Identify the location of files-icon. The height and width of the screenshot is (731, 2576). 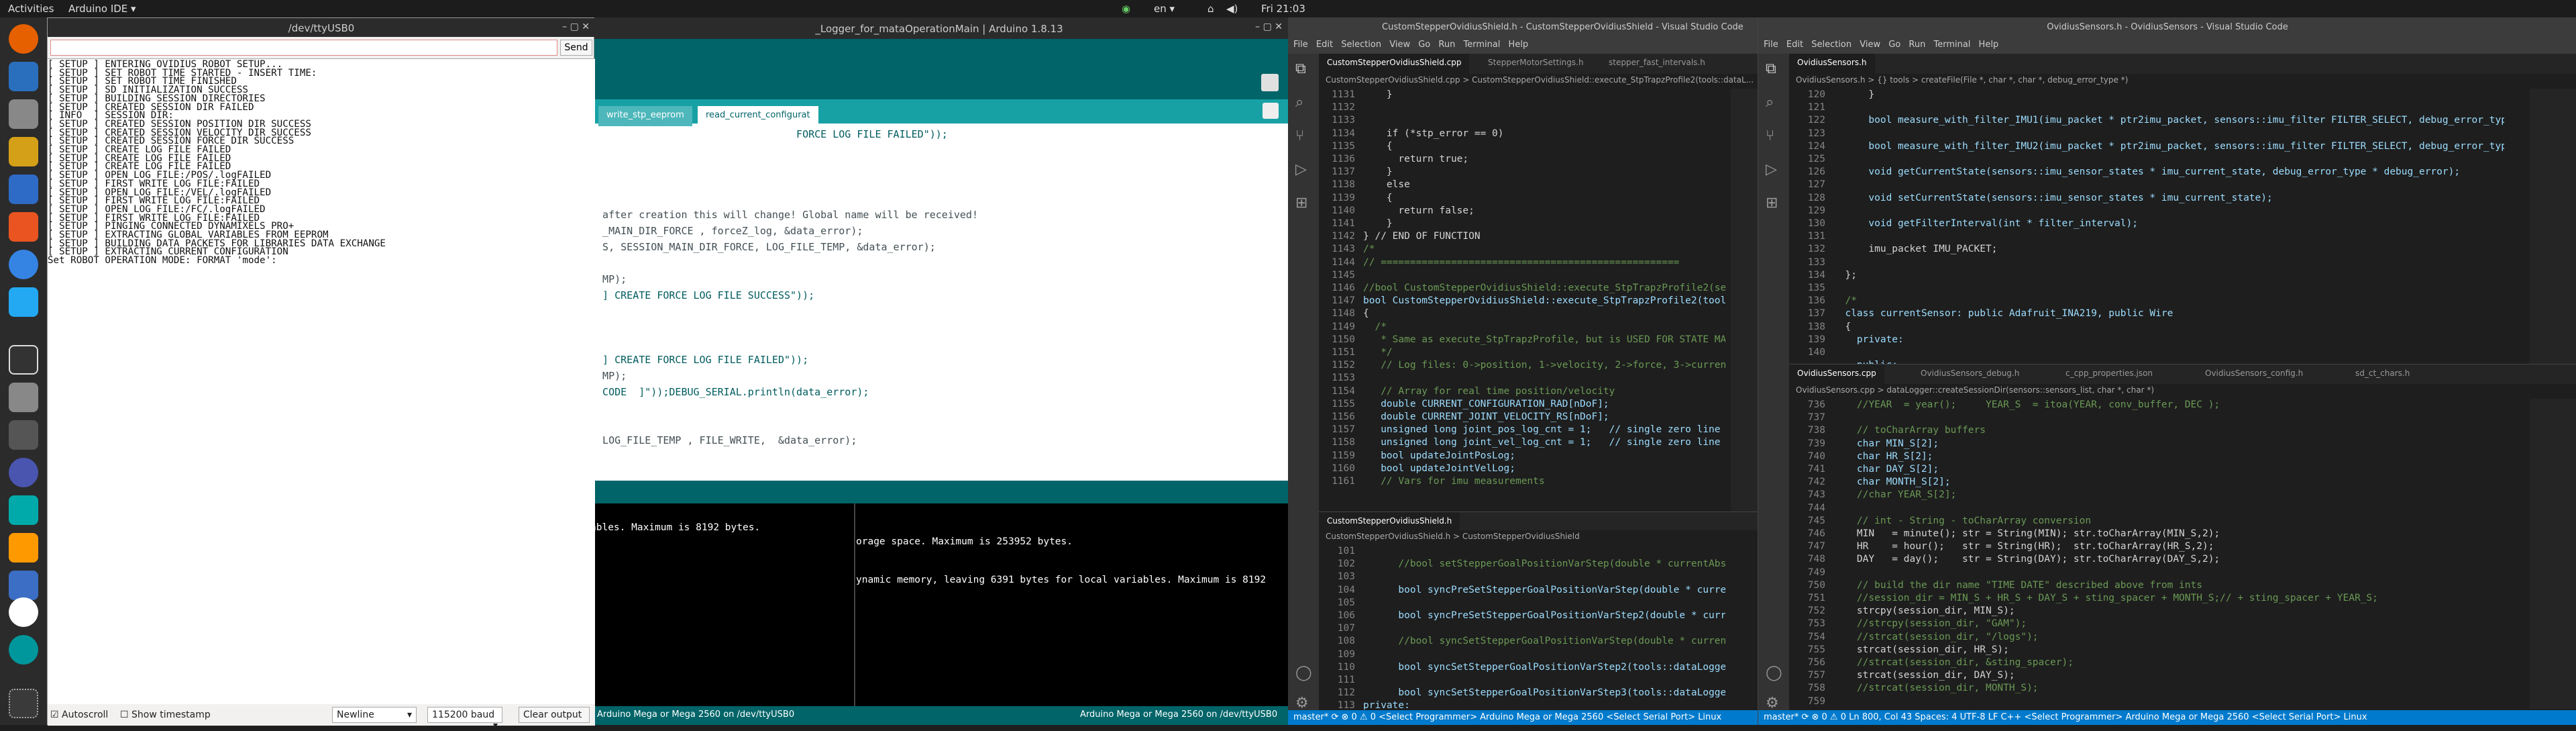
(23, 114).